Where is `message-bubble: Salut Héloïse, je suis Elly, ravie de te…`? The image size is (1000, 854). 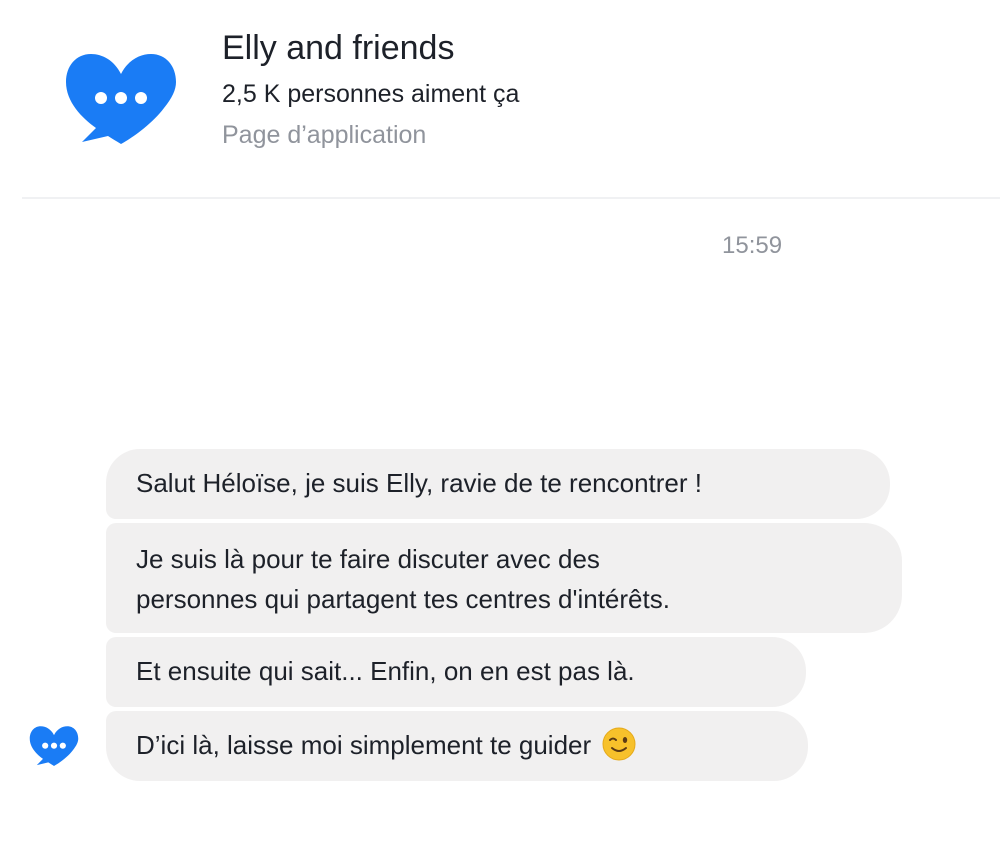 message-bubble: Salut Héloïse, je suis Elly, ravie de te… is located at coordinates (498, 484).